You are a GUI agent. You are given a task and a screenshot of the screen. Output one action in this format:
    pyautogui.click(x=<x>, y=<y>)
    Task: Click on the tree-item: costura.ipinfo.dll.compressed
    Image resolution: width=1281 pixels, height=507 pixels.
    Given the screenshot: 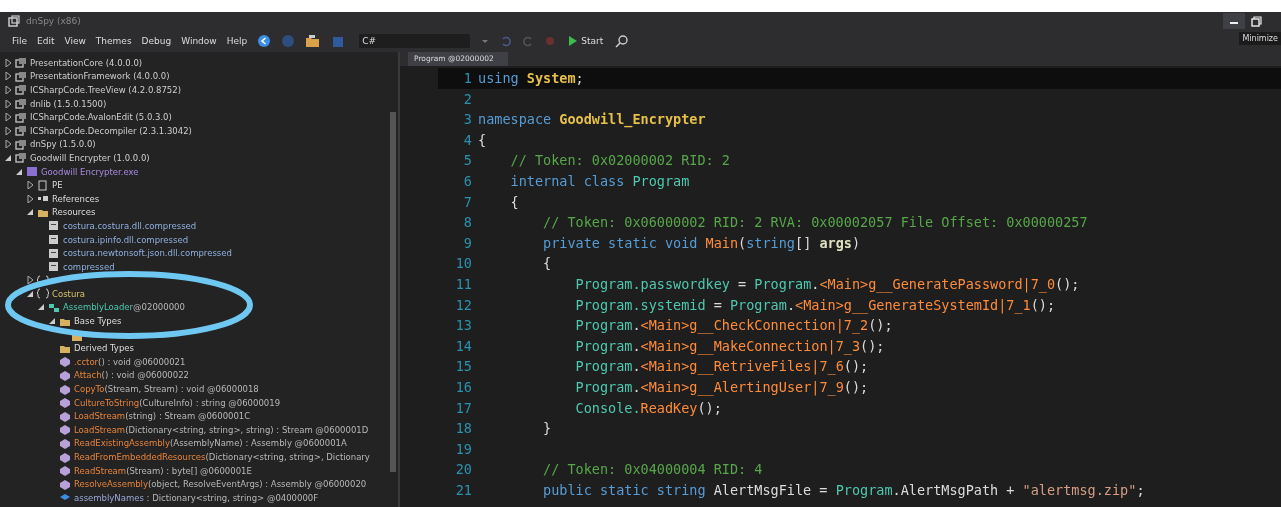 What is the action you would take?
    pyautogui.click(x=126, y=239)
    